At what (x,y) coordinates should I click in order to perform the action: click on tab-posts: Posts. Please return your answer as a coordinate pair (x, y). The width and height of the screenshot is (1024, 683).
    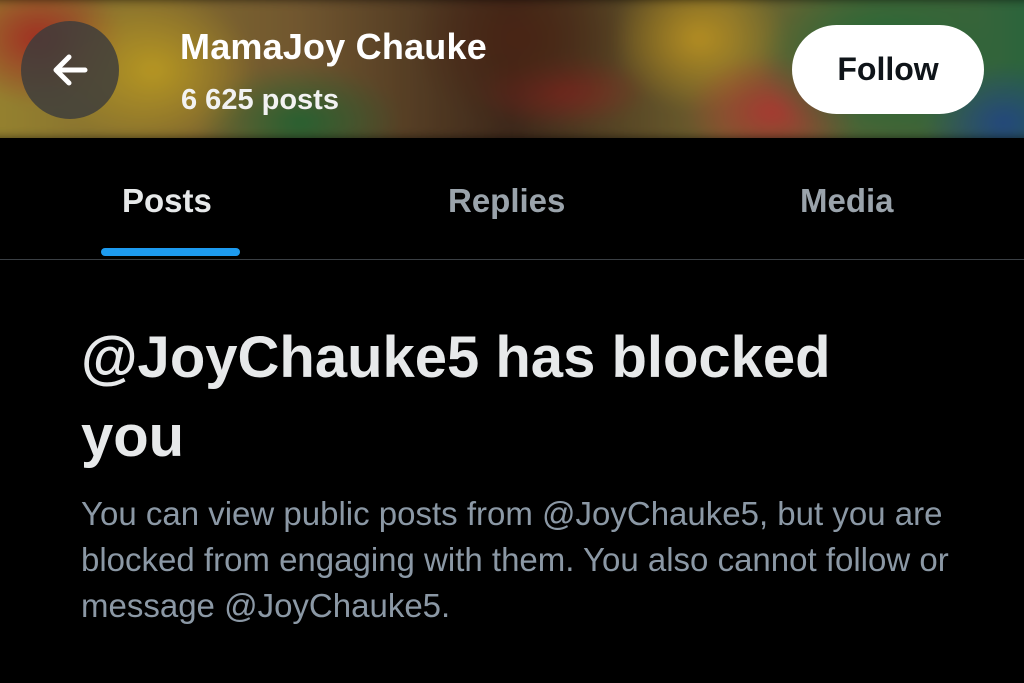
    Looking at the image, I should click on (167, 201).